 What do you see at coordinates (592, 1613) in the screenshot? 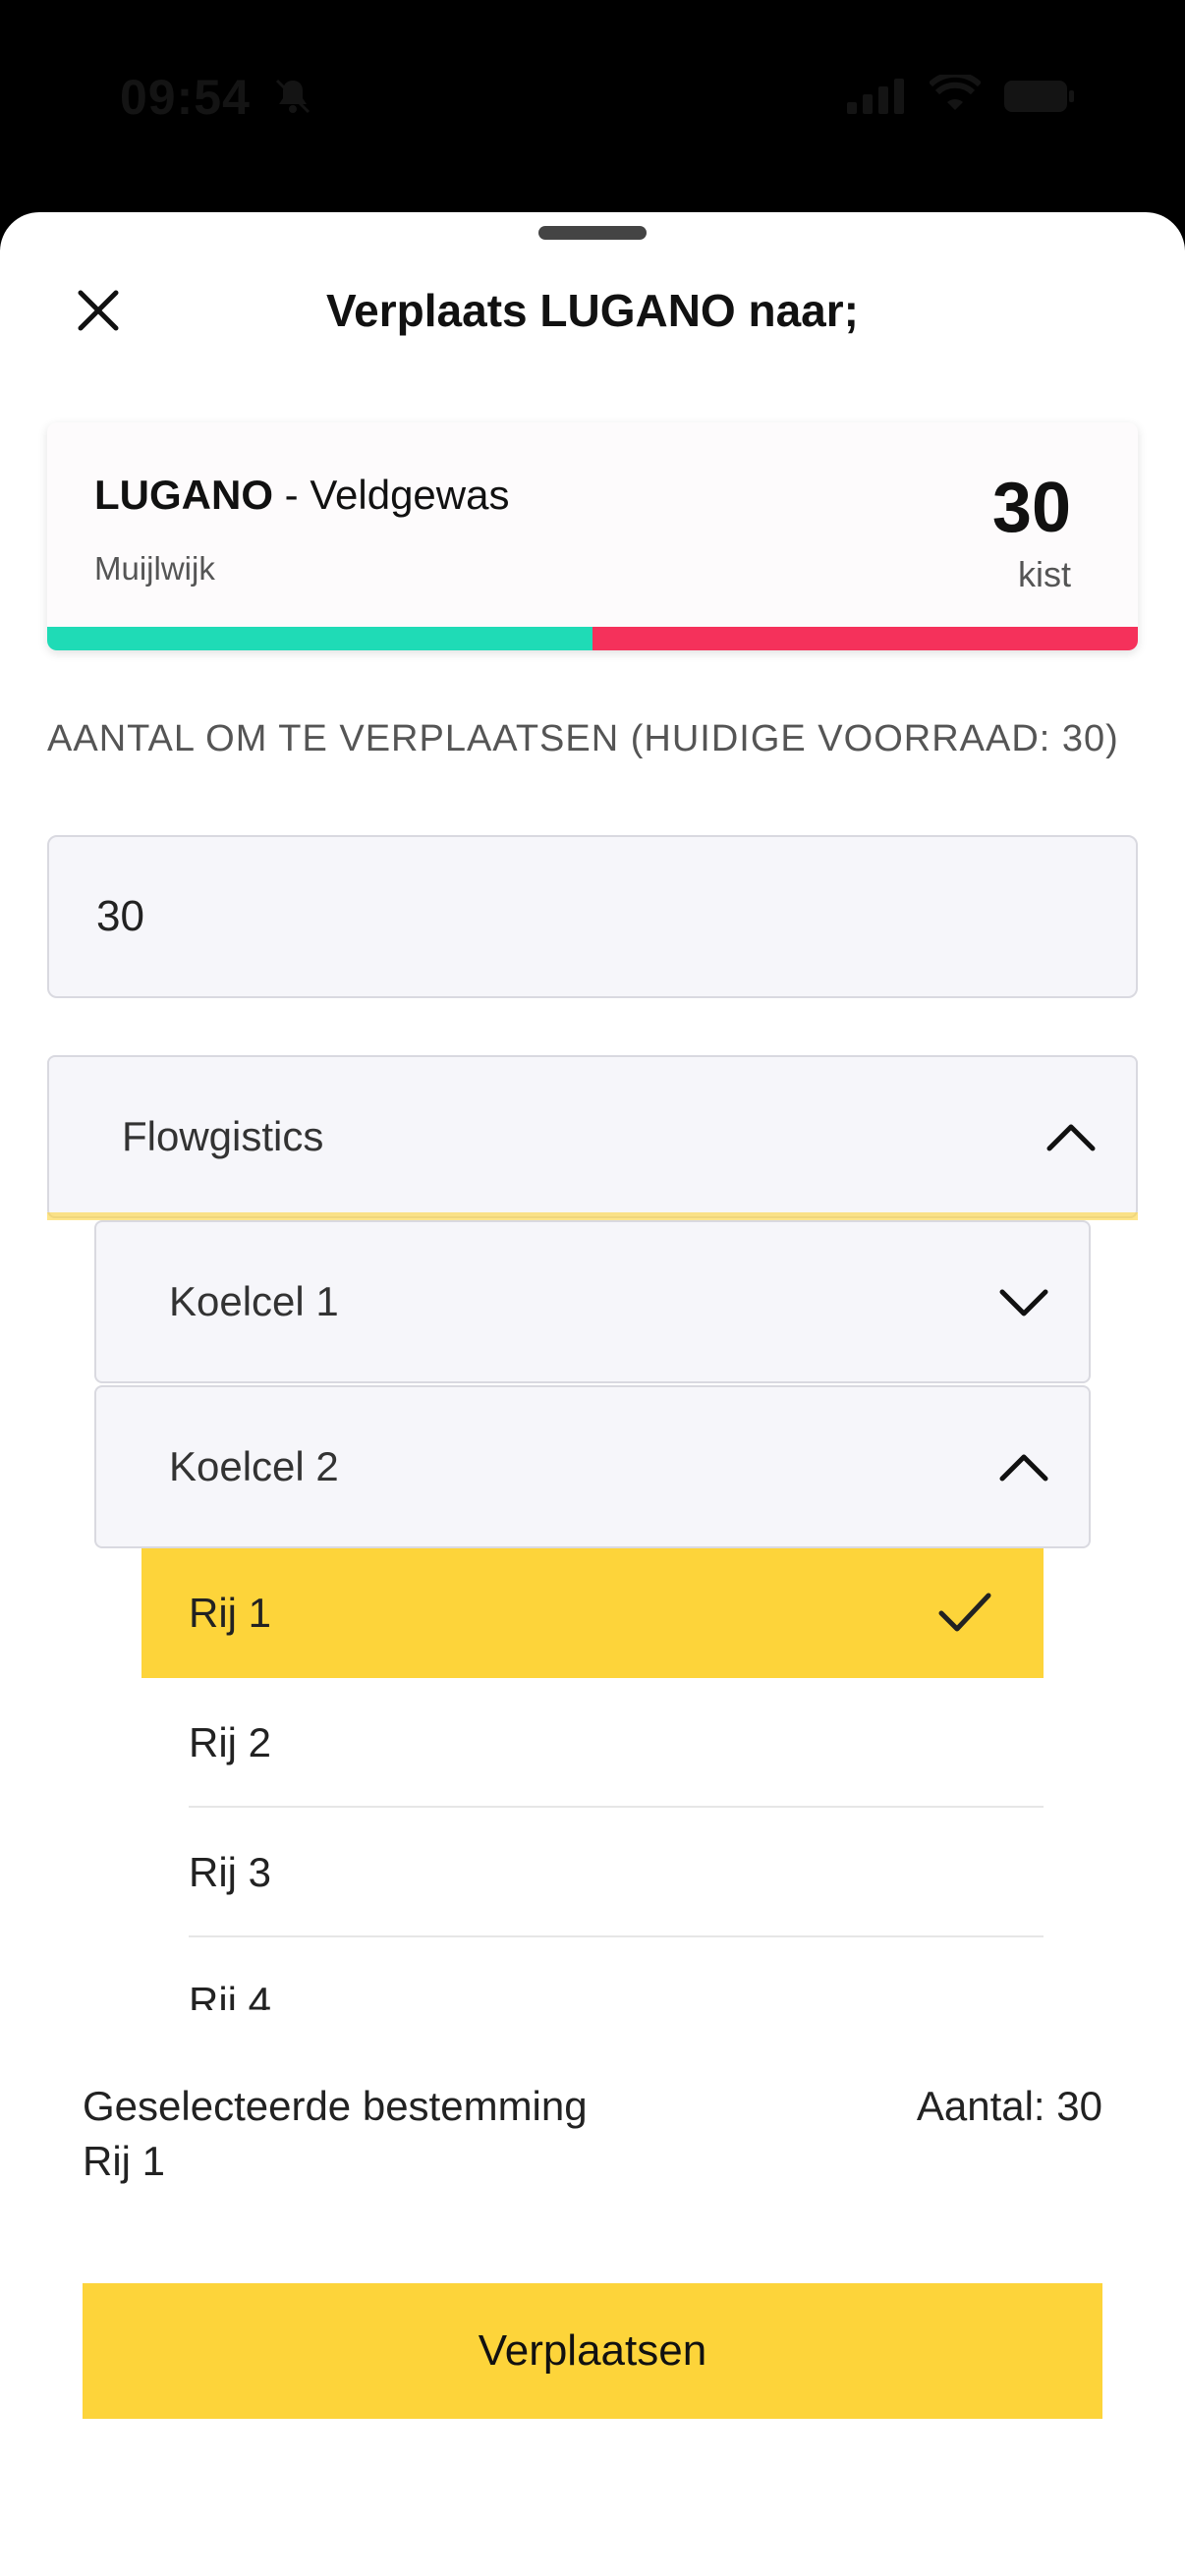
I see `row-option-1: Rij 1` at bounding box center [592, 1613].